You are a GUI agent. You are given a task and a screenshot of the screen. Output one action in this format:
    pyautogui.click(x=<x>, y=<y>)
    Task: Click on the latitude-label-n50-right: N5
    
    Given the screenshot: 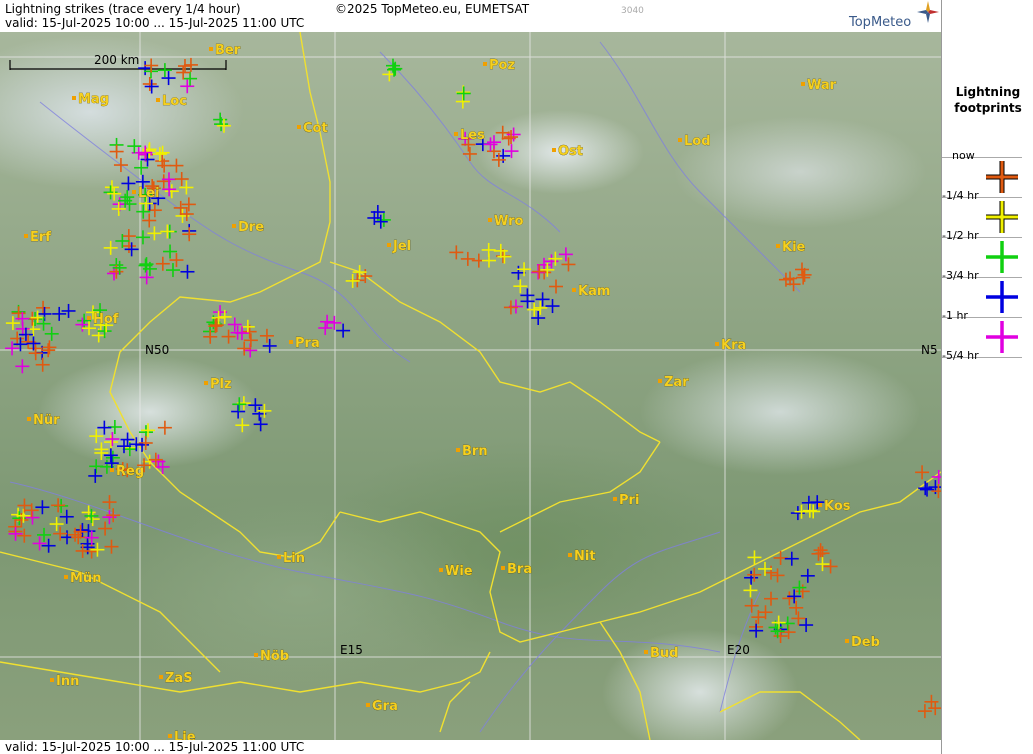 What is the action you would take?
    pyautogui.click(x=929, y=350)
    